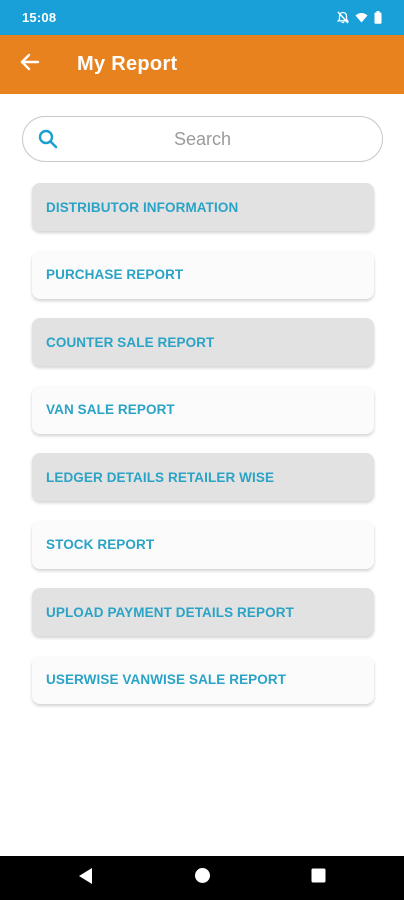  I want to click on search-box, so click(202, 139).